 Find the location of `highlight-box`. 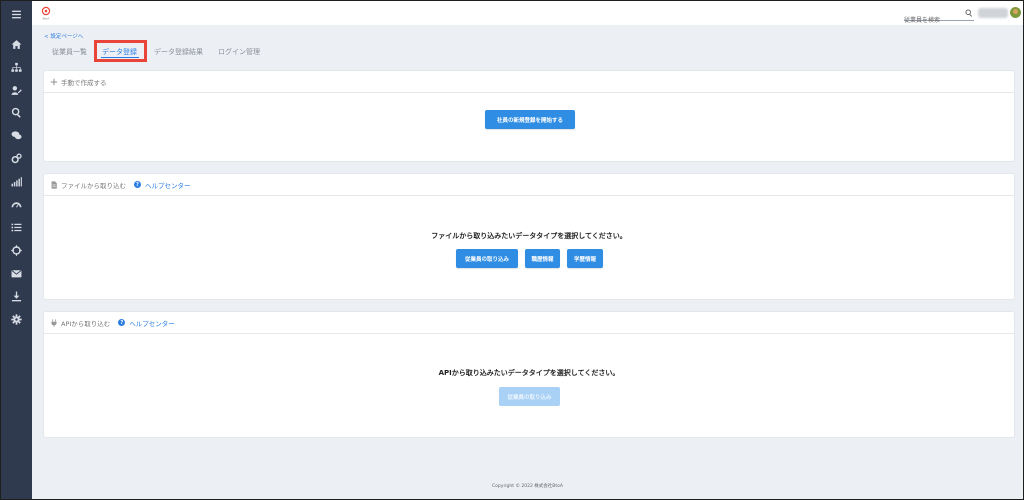

highlight-box is located at coordinates (120, 51).